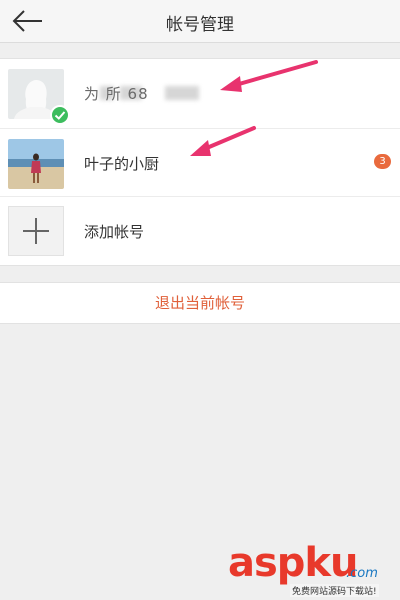 The image size is (400, 600). What do you see at coordinates (200, 25) in the screenshot?
I see `page-title: 帐号管理` at bounding box center [200, 25].